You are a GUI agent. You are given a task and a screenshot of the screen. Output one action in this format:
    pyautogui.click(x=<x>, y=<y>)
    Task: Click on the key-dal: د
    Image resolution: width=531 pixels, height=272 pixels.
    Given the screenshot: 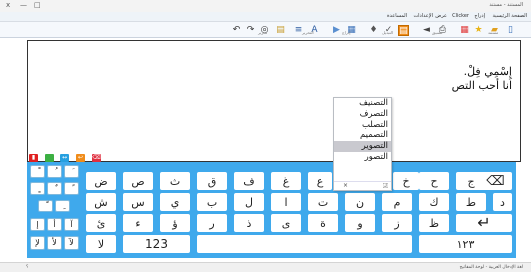 What is the action you would take?
    pyautogui.click(x=502, y=202)
    